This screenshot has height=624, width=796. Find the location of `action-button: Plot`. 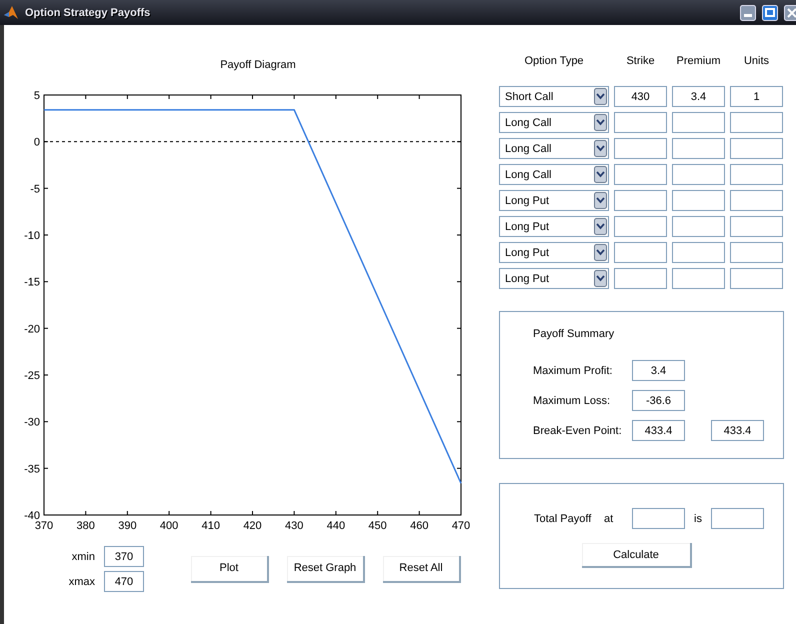

action-button: Plot is located at coordinates (230, 569).